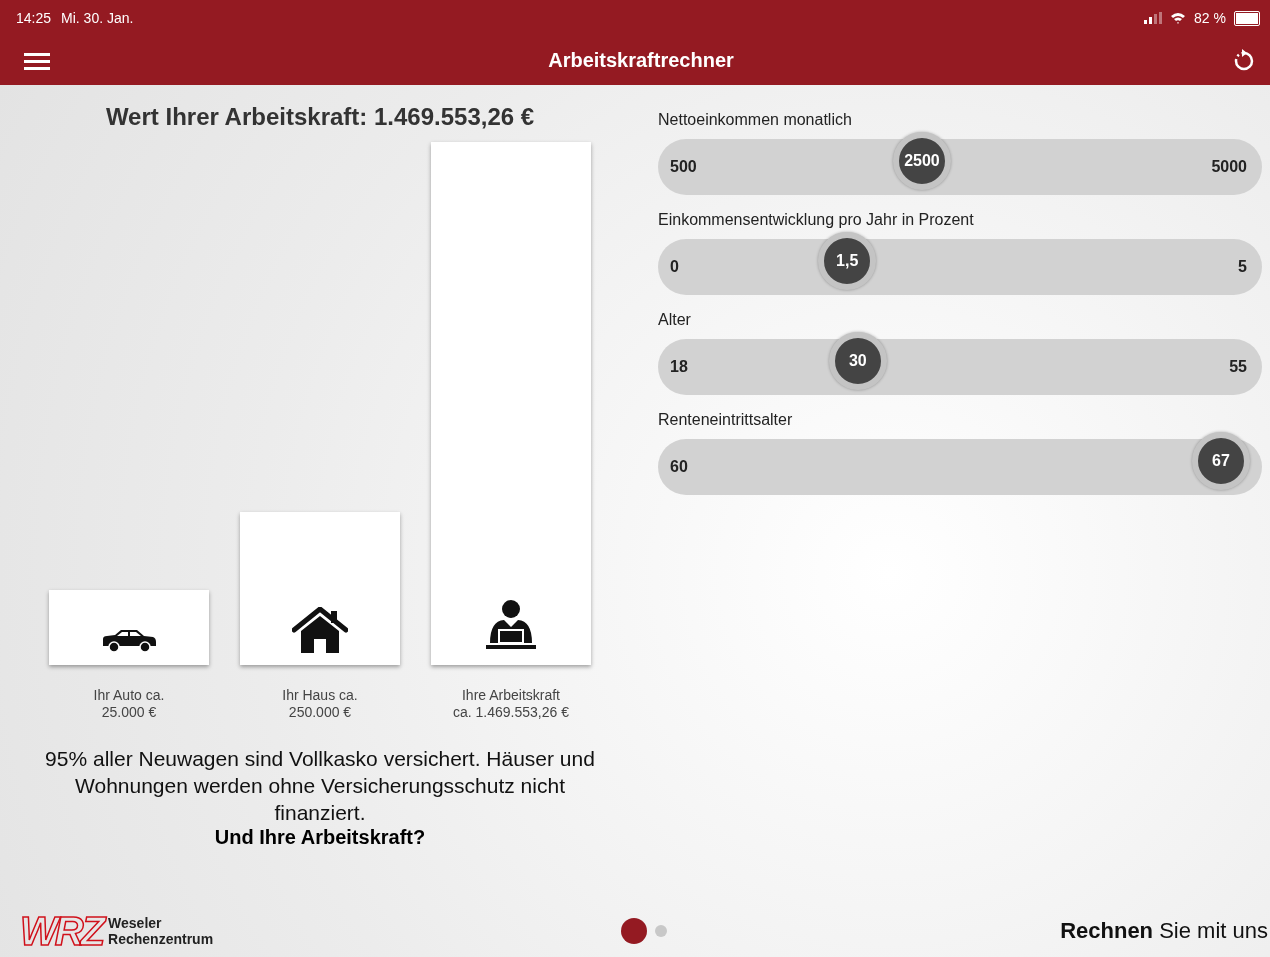 This screenshot has width=1270, height=957. I want to click on question-text: Und Ihre Arbeitskraft?, so click(320, 837).